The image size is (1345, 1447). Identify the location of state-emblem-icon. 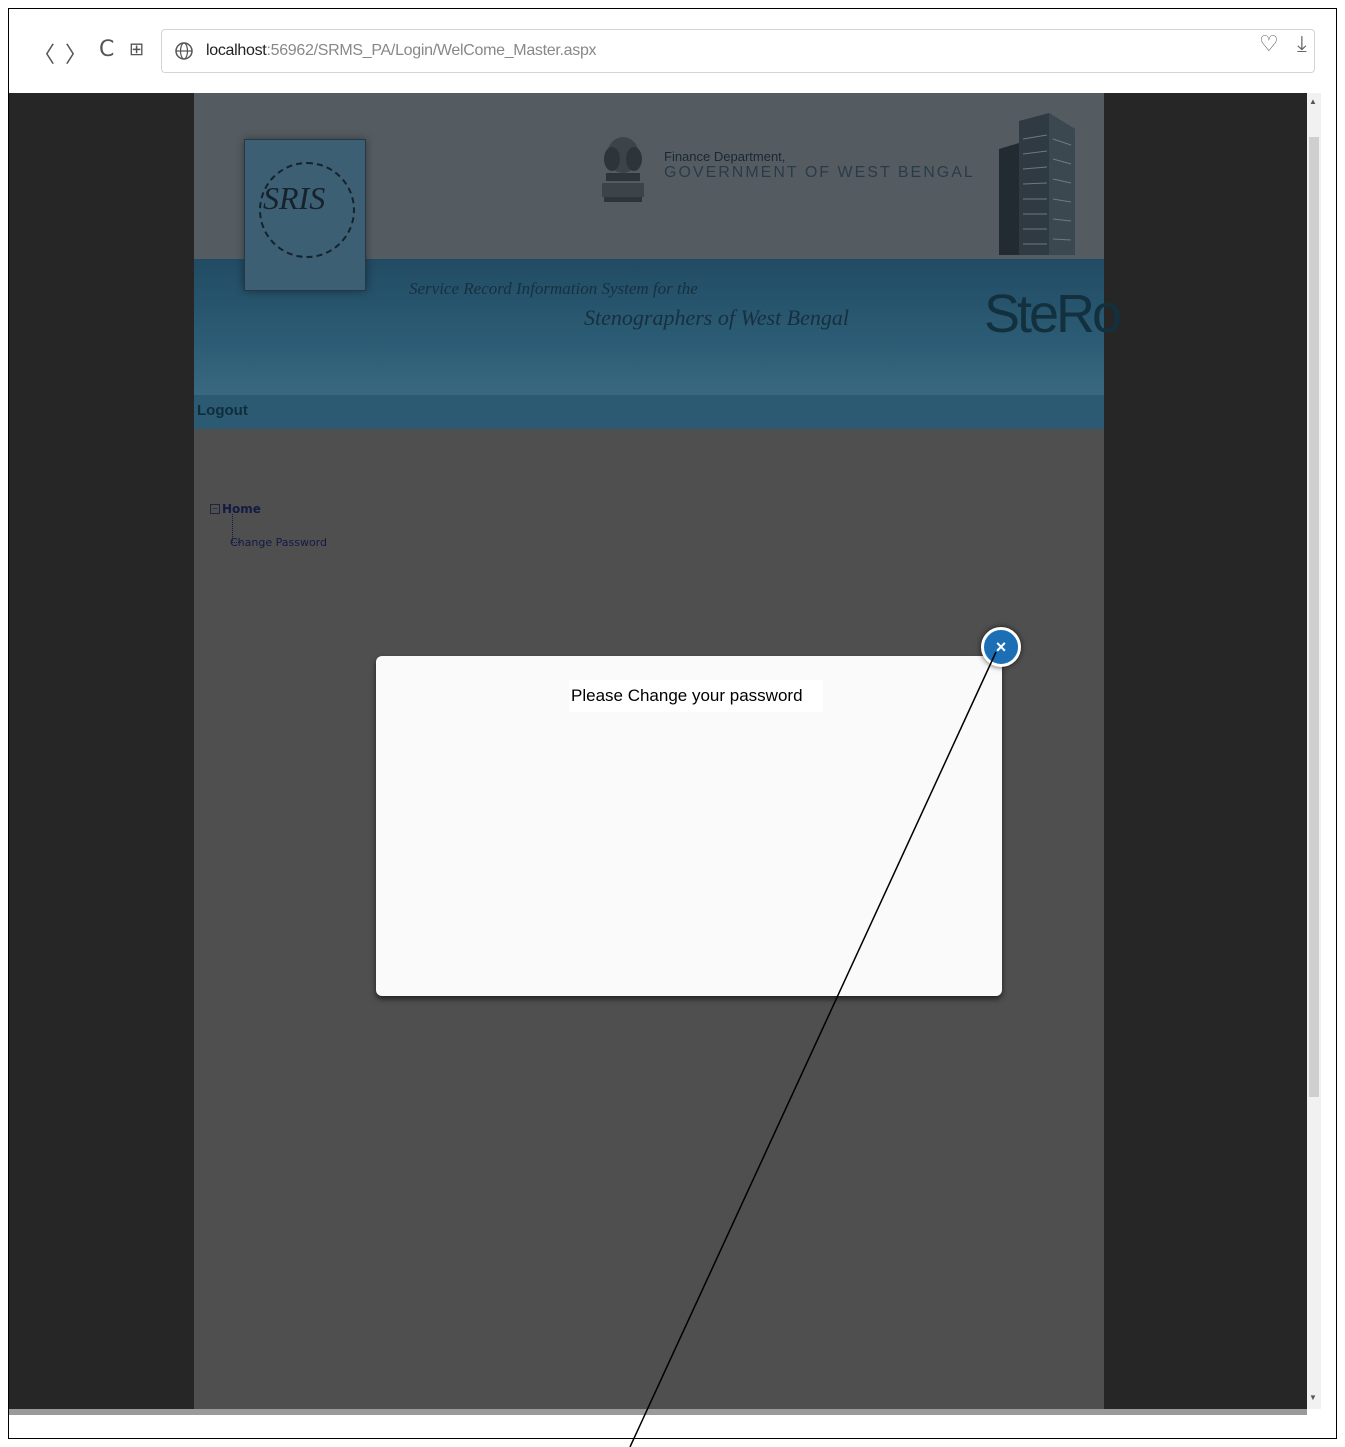
(623, 169).